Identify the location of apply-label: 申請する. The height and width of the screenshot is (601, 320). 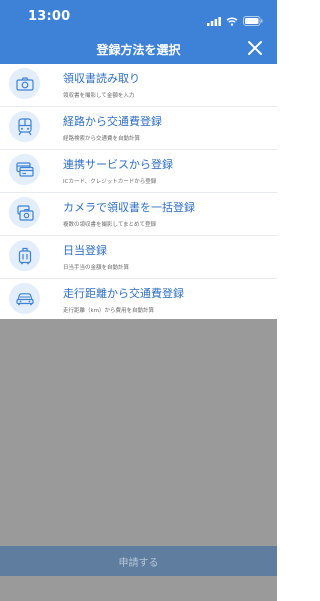
(138, 563).